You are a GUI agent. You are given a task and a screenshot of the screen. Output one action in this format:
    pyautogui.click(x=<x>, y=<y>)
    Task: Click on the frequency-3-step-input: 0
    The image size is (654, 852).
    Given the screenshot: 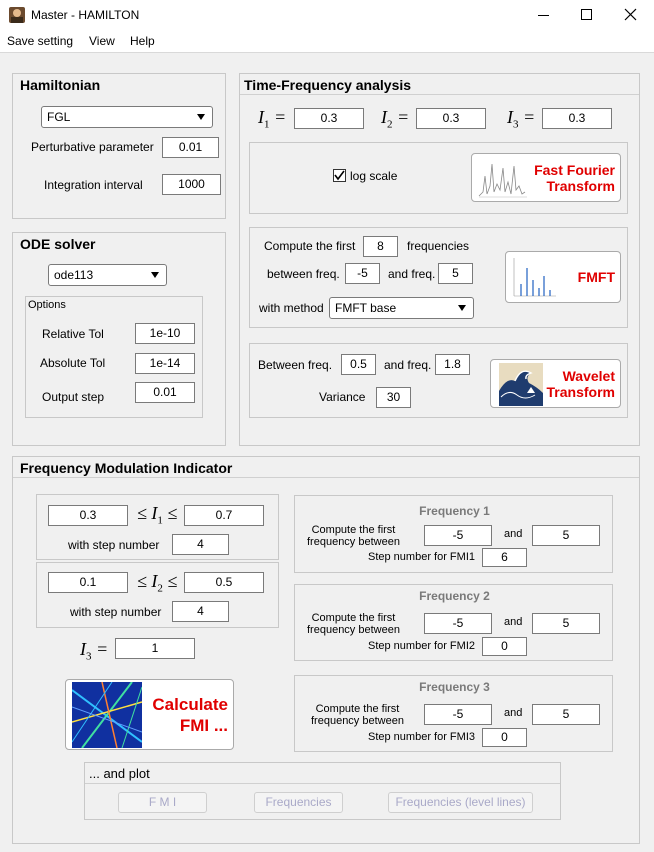 What is the action you would take?
    pyautogui.click(x=504, y=737)
    